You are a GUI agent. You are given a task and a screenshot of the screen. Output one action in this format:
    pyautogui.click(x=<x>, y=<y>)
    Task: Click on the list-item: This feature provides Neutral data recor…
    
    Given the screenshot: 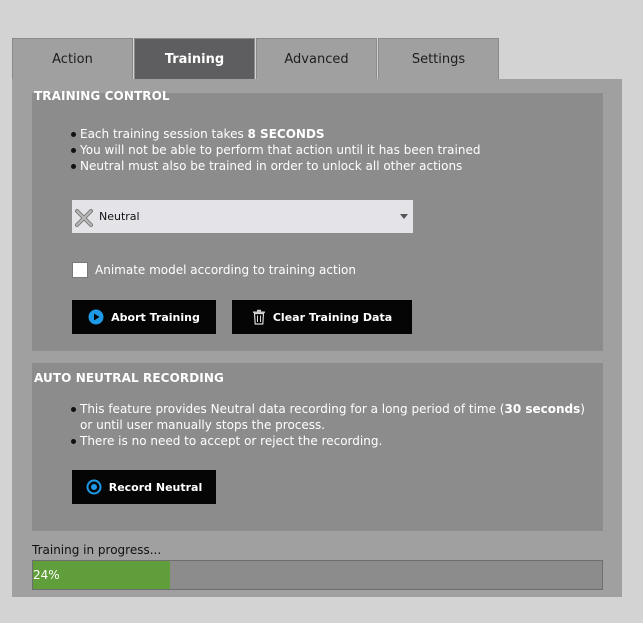 What is the action you would take?
    pyautogui.click(x=330, y=417)
    